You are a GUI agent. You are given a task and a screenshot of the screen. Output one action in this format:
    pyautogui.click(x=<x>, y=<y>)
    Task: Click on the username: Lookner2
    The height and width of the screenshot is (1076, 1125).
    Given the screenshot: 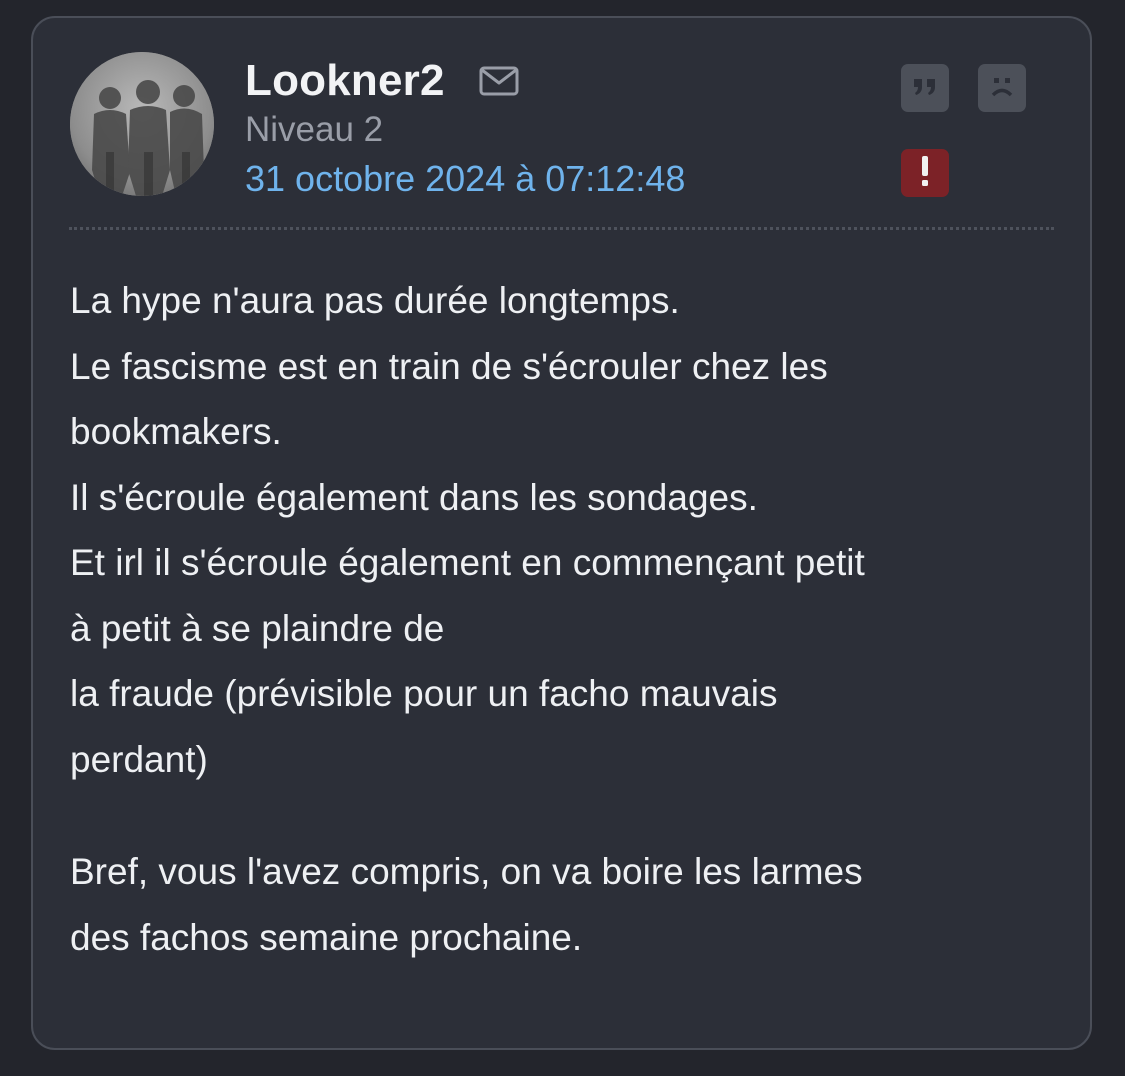 What is the action you would take?
    pyautogui.click(x=345, y=81)
    